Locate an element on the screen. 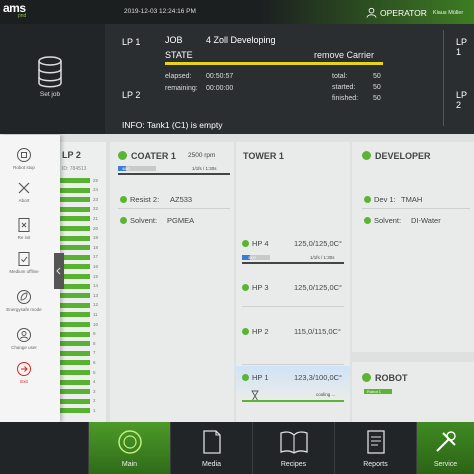 This screenshot has height=474, width=474. nav-media: Media is located at coordinates (211, 448).